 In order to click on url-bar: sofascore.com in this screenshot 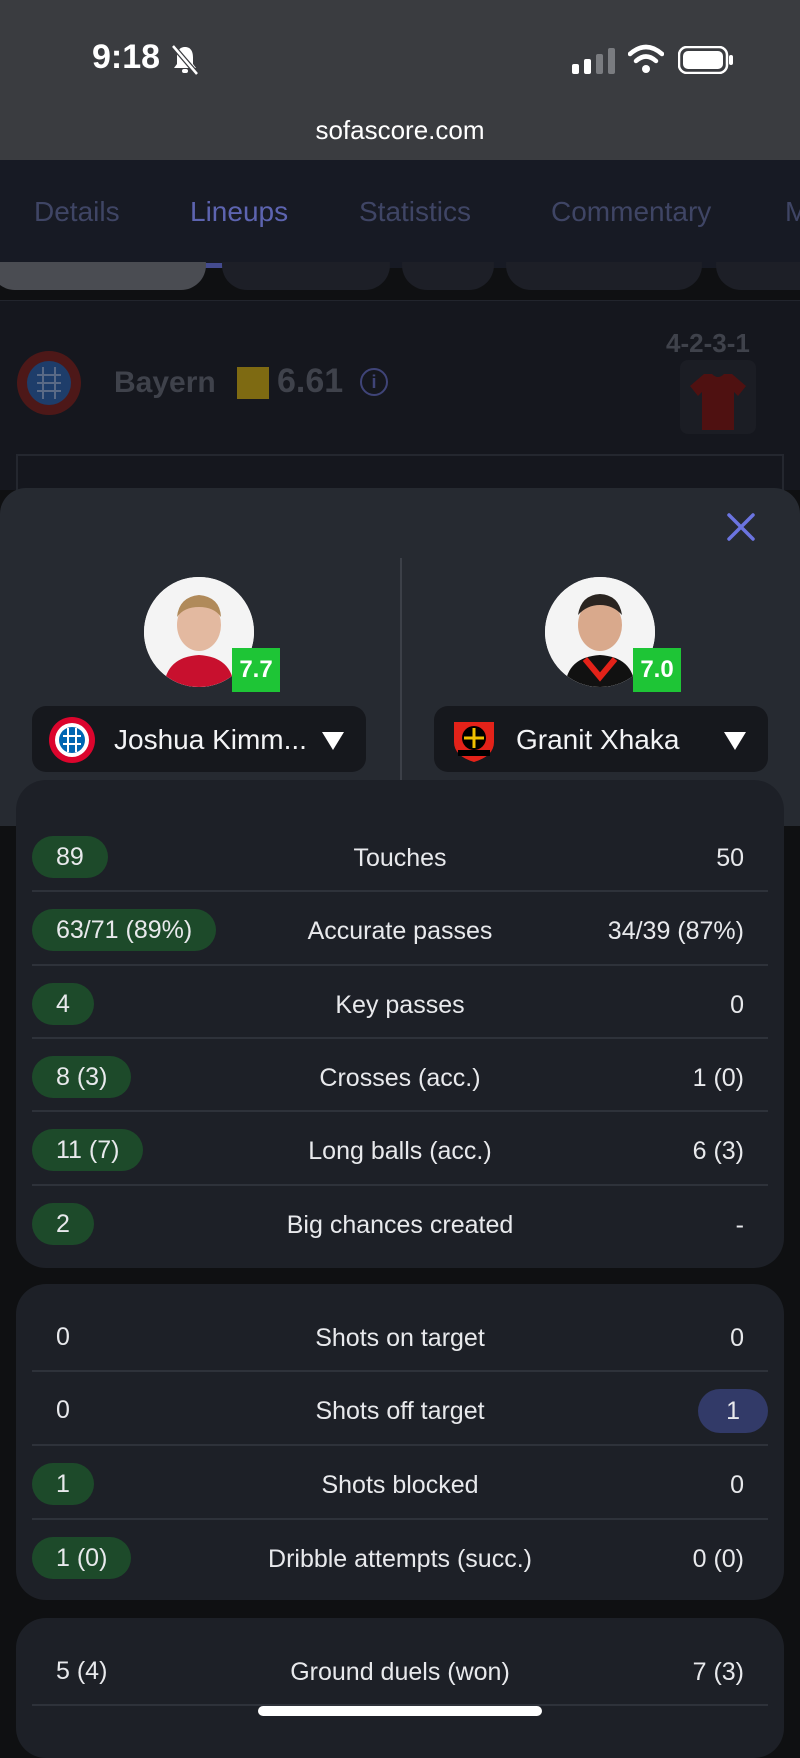, I will do `click(400, 135)`.